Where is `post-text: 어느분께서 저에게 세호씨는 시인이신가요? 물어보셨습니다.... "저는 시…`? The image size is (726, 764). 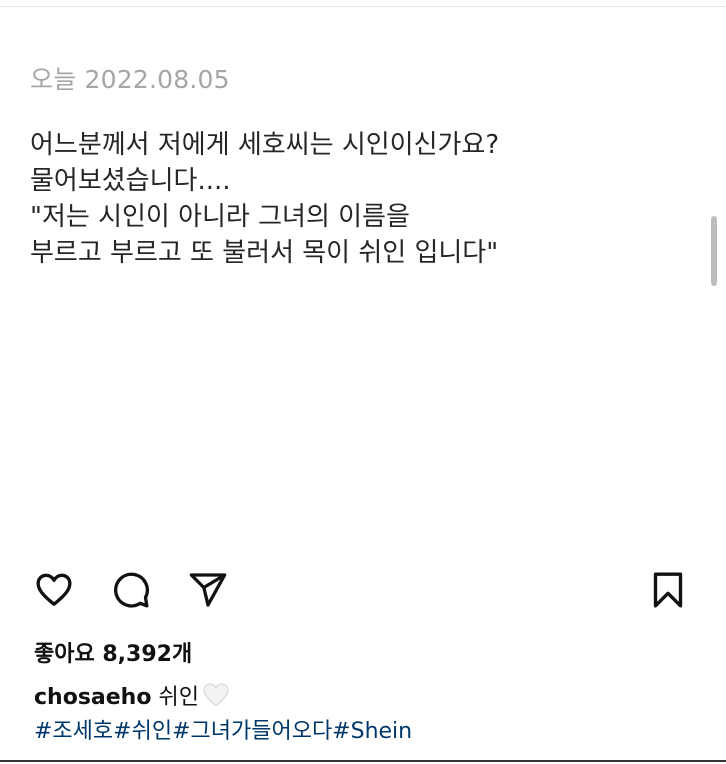 post-text: 어느분께서 저에게 세호씨는 시인이신가요? 물어보셨습니다.... "저는 시… is located at coordinates (264, 199).